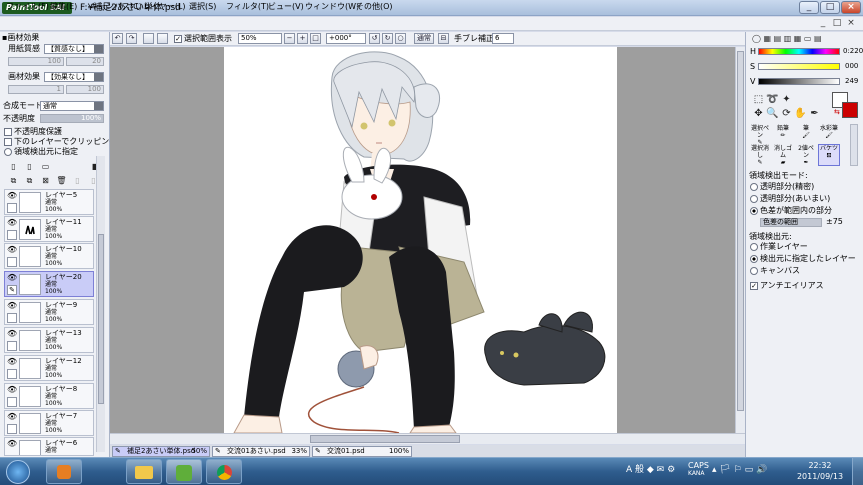  I want to click on rectangle-select-icon: ⬚, so click(758, 100).